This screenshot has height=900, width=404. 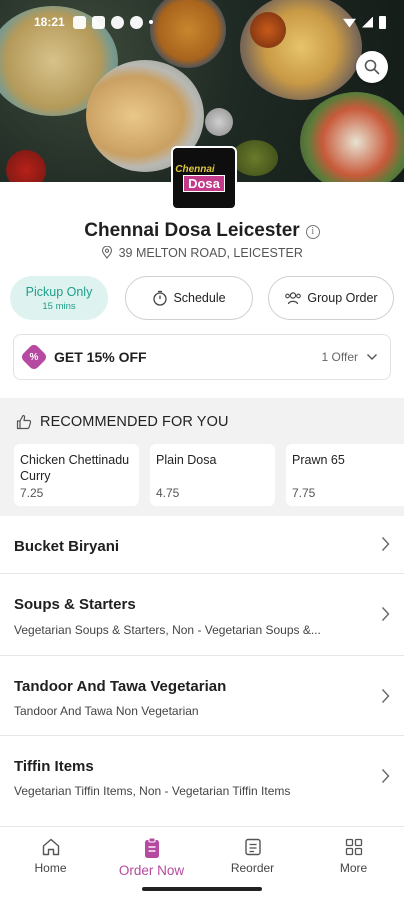 I want to click on restaurant-address: 39 MELTON ROAD, LEICESTER, so click(x=202, y=252).